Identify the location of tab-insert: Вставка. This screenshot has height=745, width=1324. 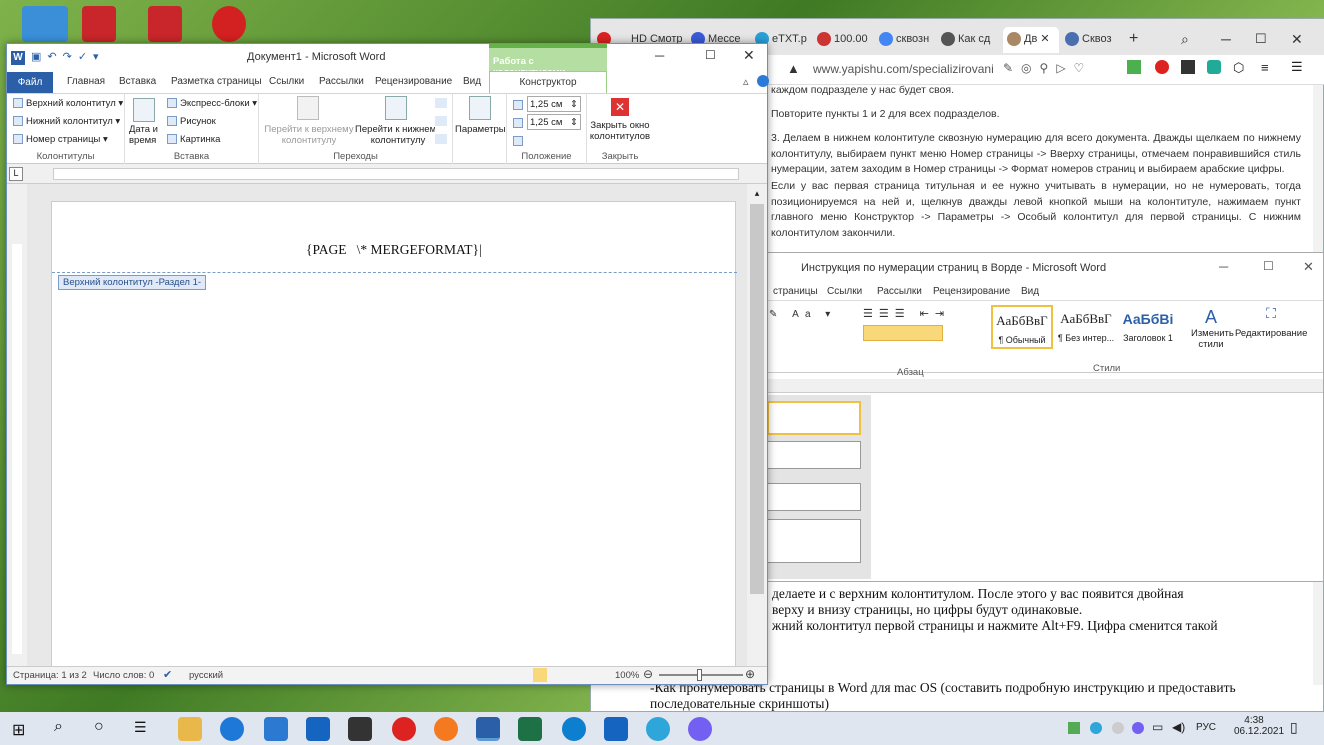
(137, 81).